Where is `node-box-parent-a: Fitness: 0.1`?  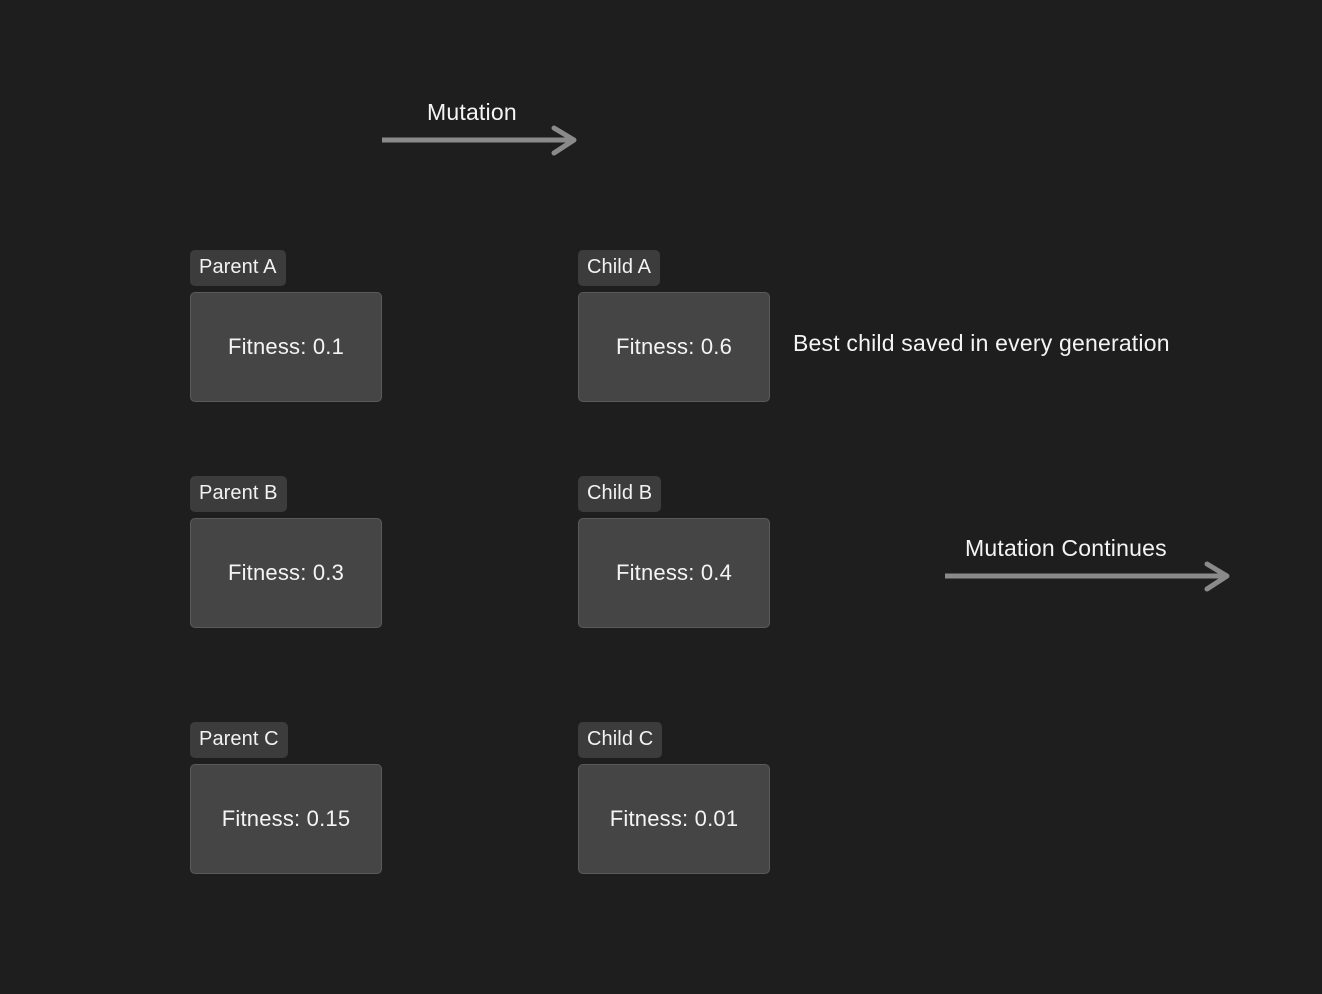 node-box-parent-a: Fitness: 0.1 is located at coordinates (286, 347).